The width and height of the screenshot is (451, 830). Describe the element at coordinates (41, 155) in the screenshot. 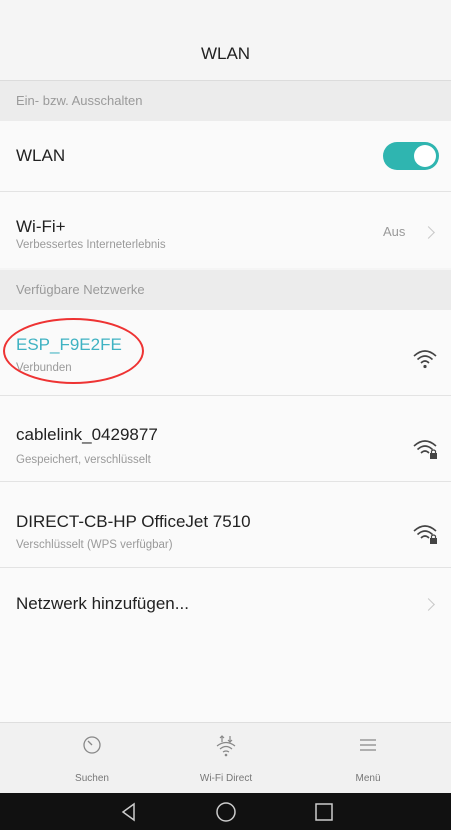

I see `wlan-label: WLAN` at that location.